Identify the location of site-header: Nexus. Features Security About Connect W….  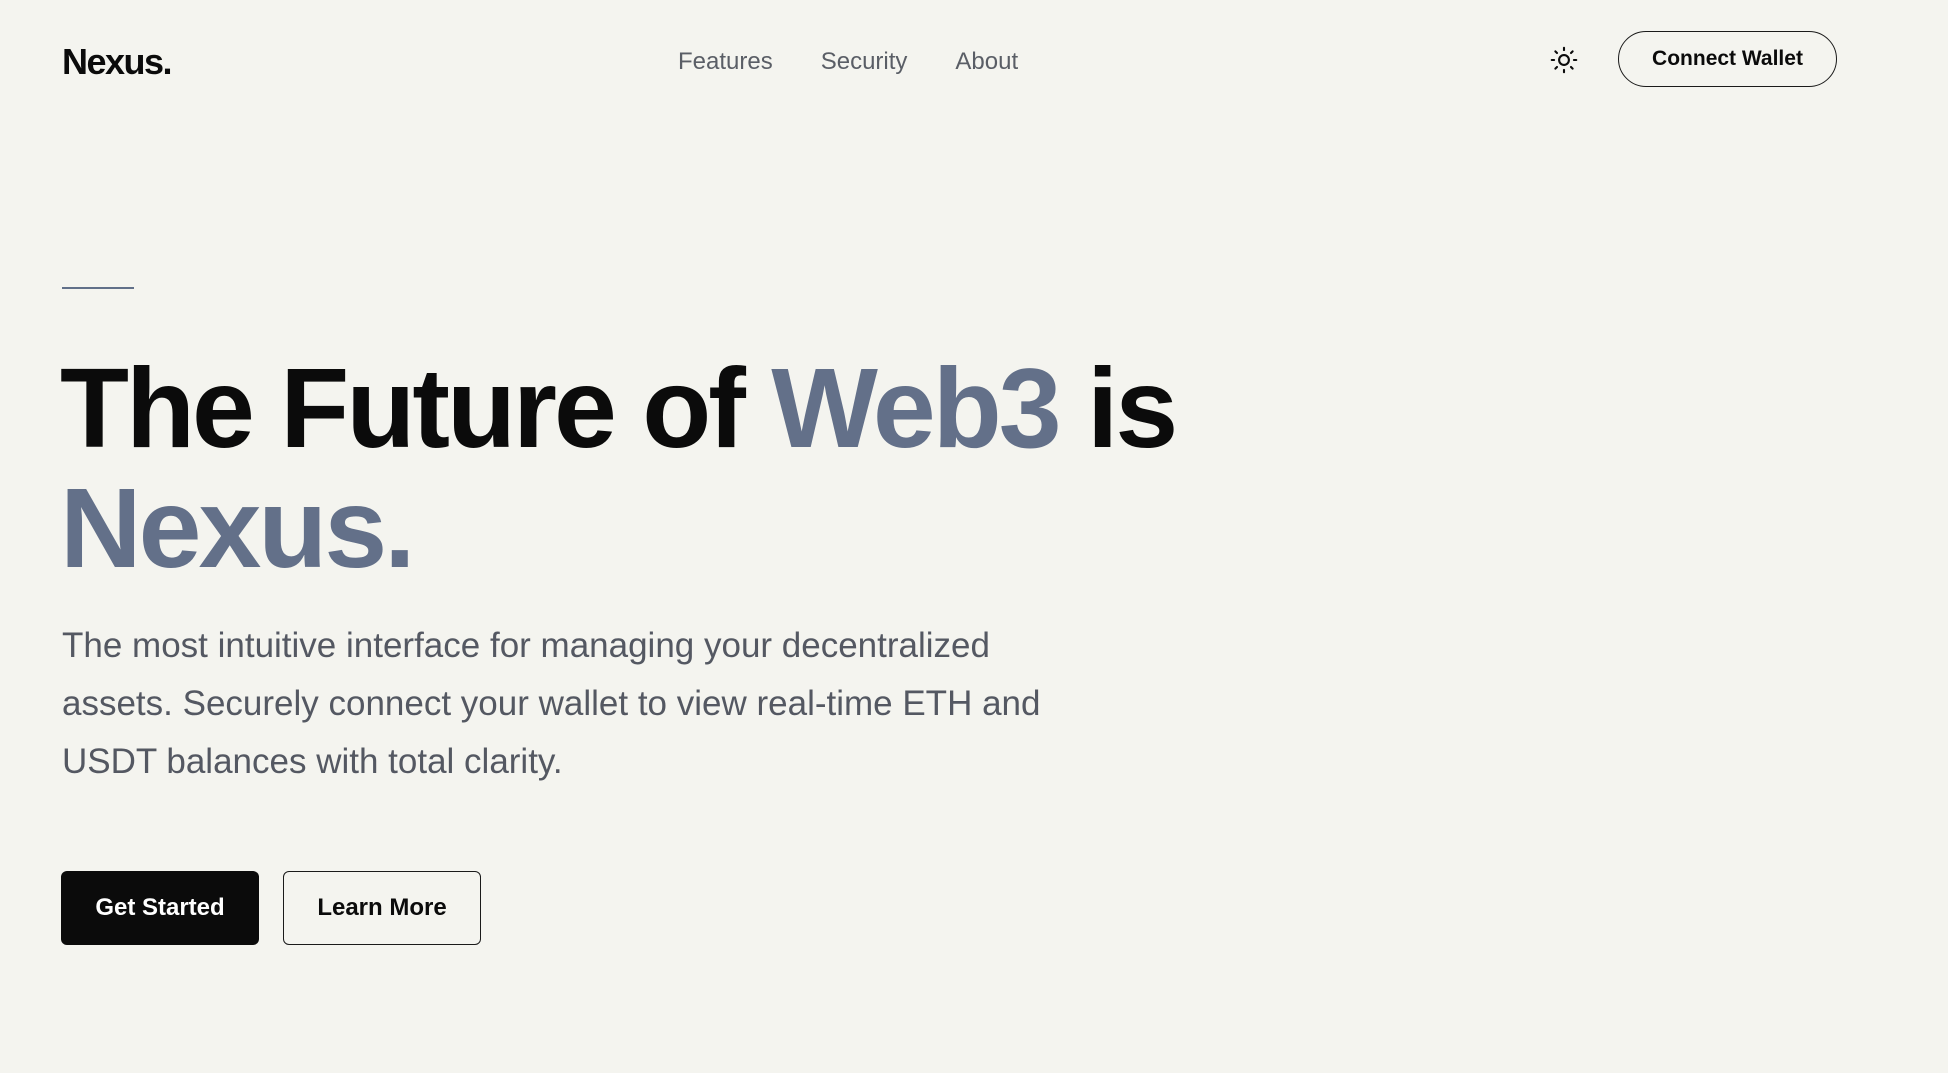
(974, 60).